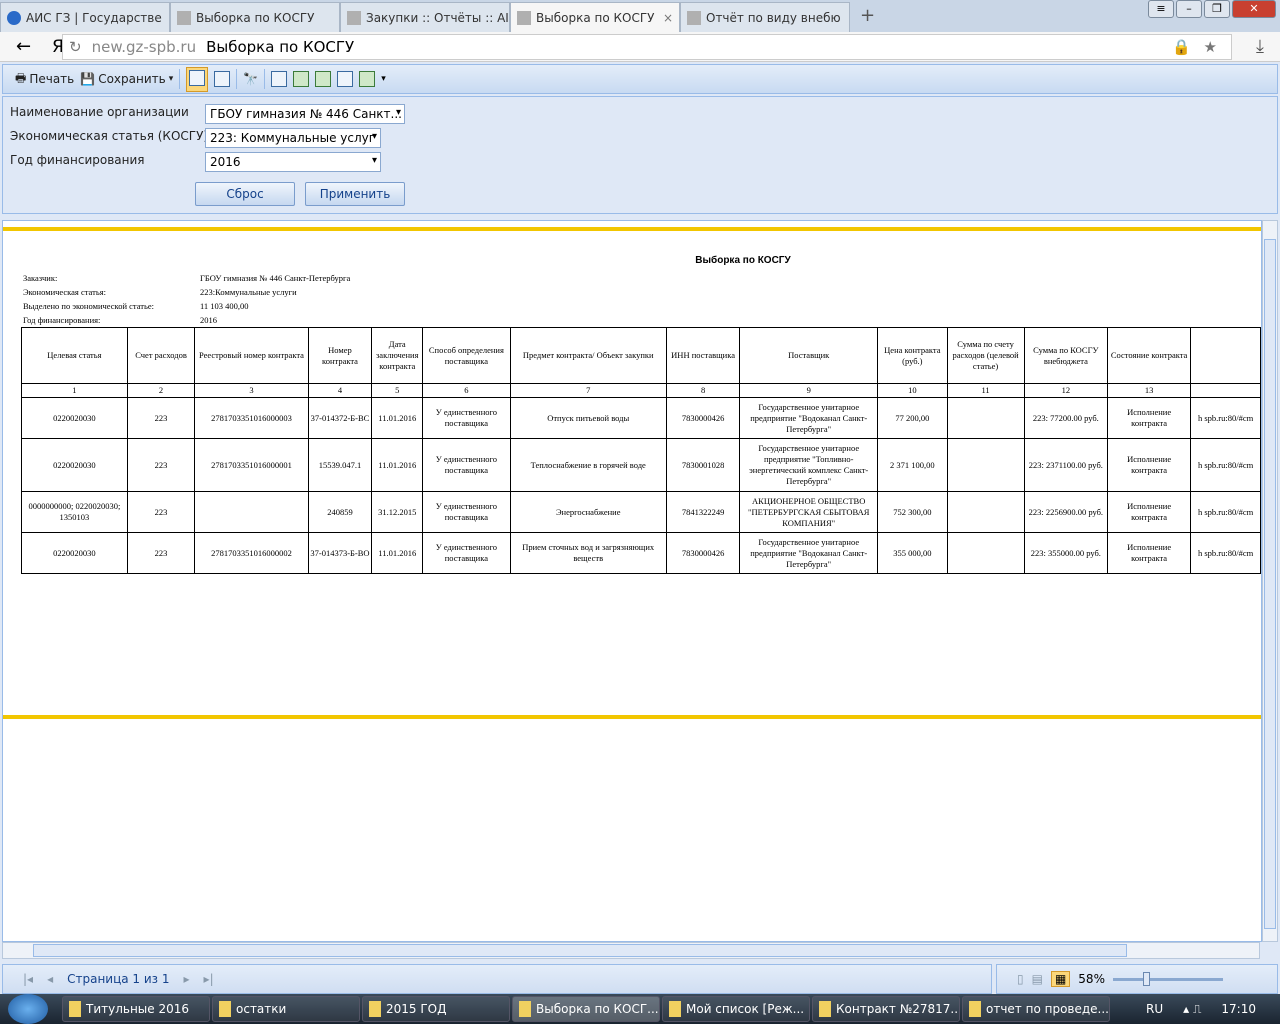  Describe the element at coordinates (668, 18) in the screenshot. I see `close-tab-icon: ×` at that location.